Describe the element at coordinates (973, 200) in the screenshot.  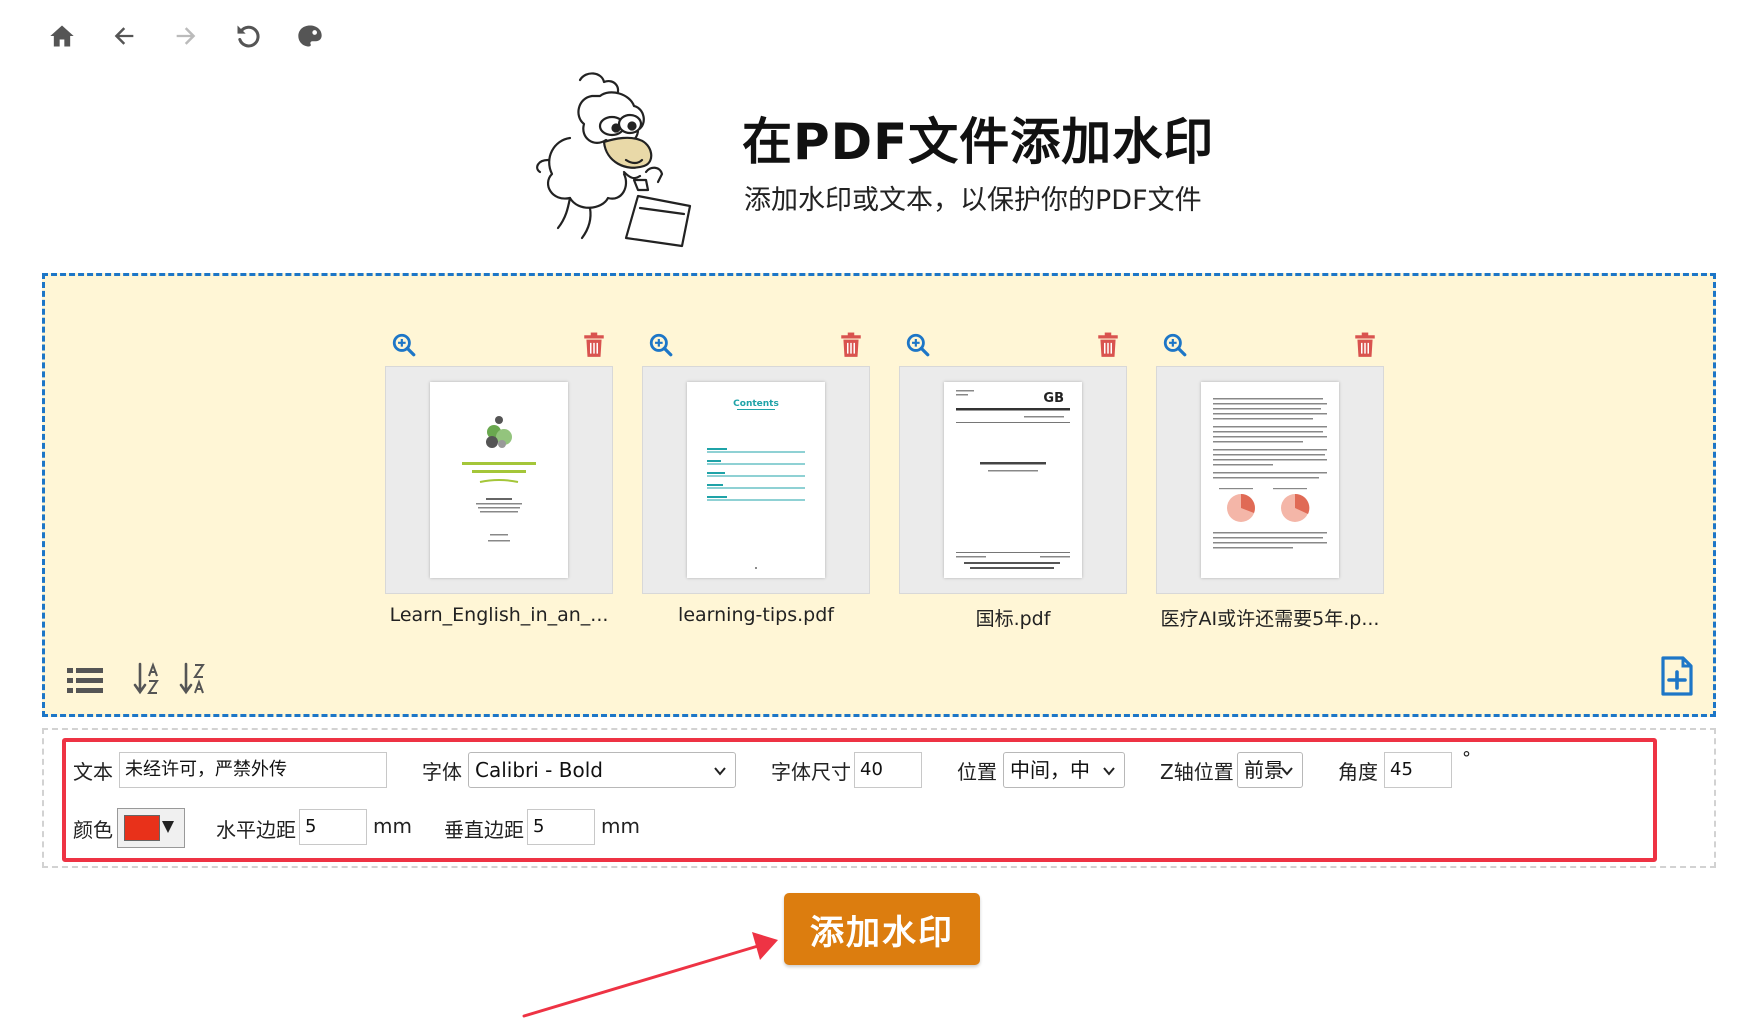
I see `page-subtitle: 添加水印或文本，以保护你的PDF文件` at that location.